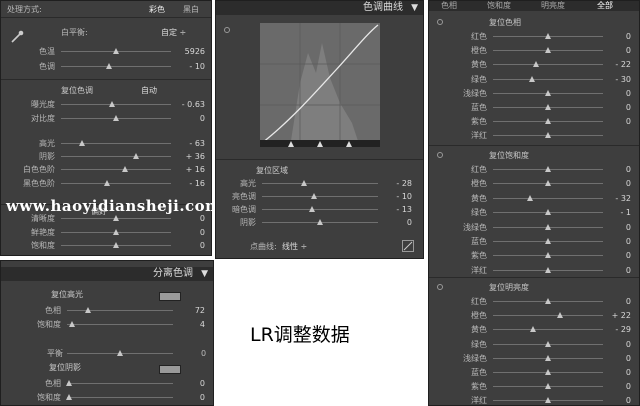 The image size is (640, 406). I want to click on balance-slider-track, so click(120, 353).